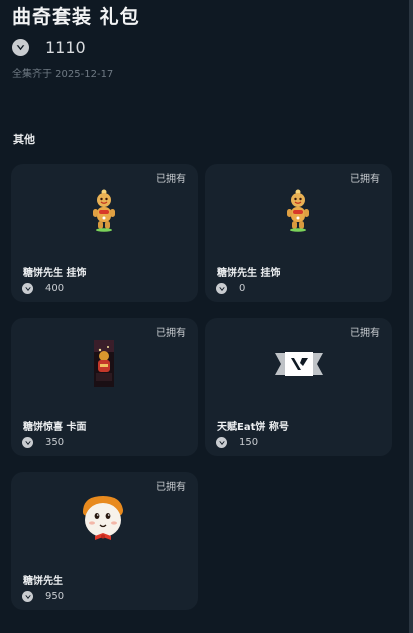 This screenshot has width=413, height=633. What do you see at coordinates (65, 47) in the screenshot?
I see `bundle-price: 1110` at bounding box center [65, 47].